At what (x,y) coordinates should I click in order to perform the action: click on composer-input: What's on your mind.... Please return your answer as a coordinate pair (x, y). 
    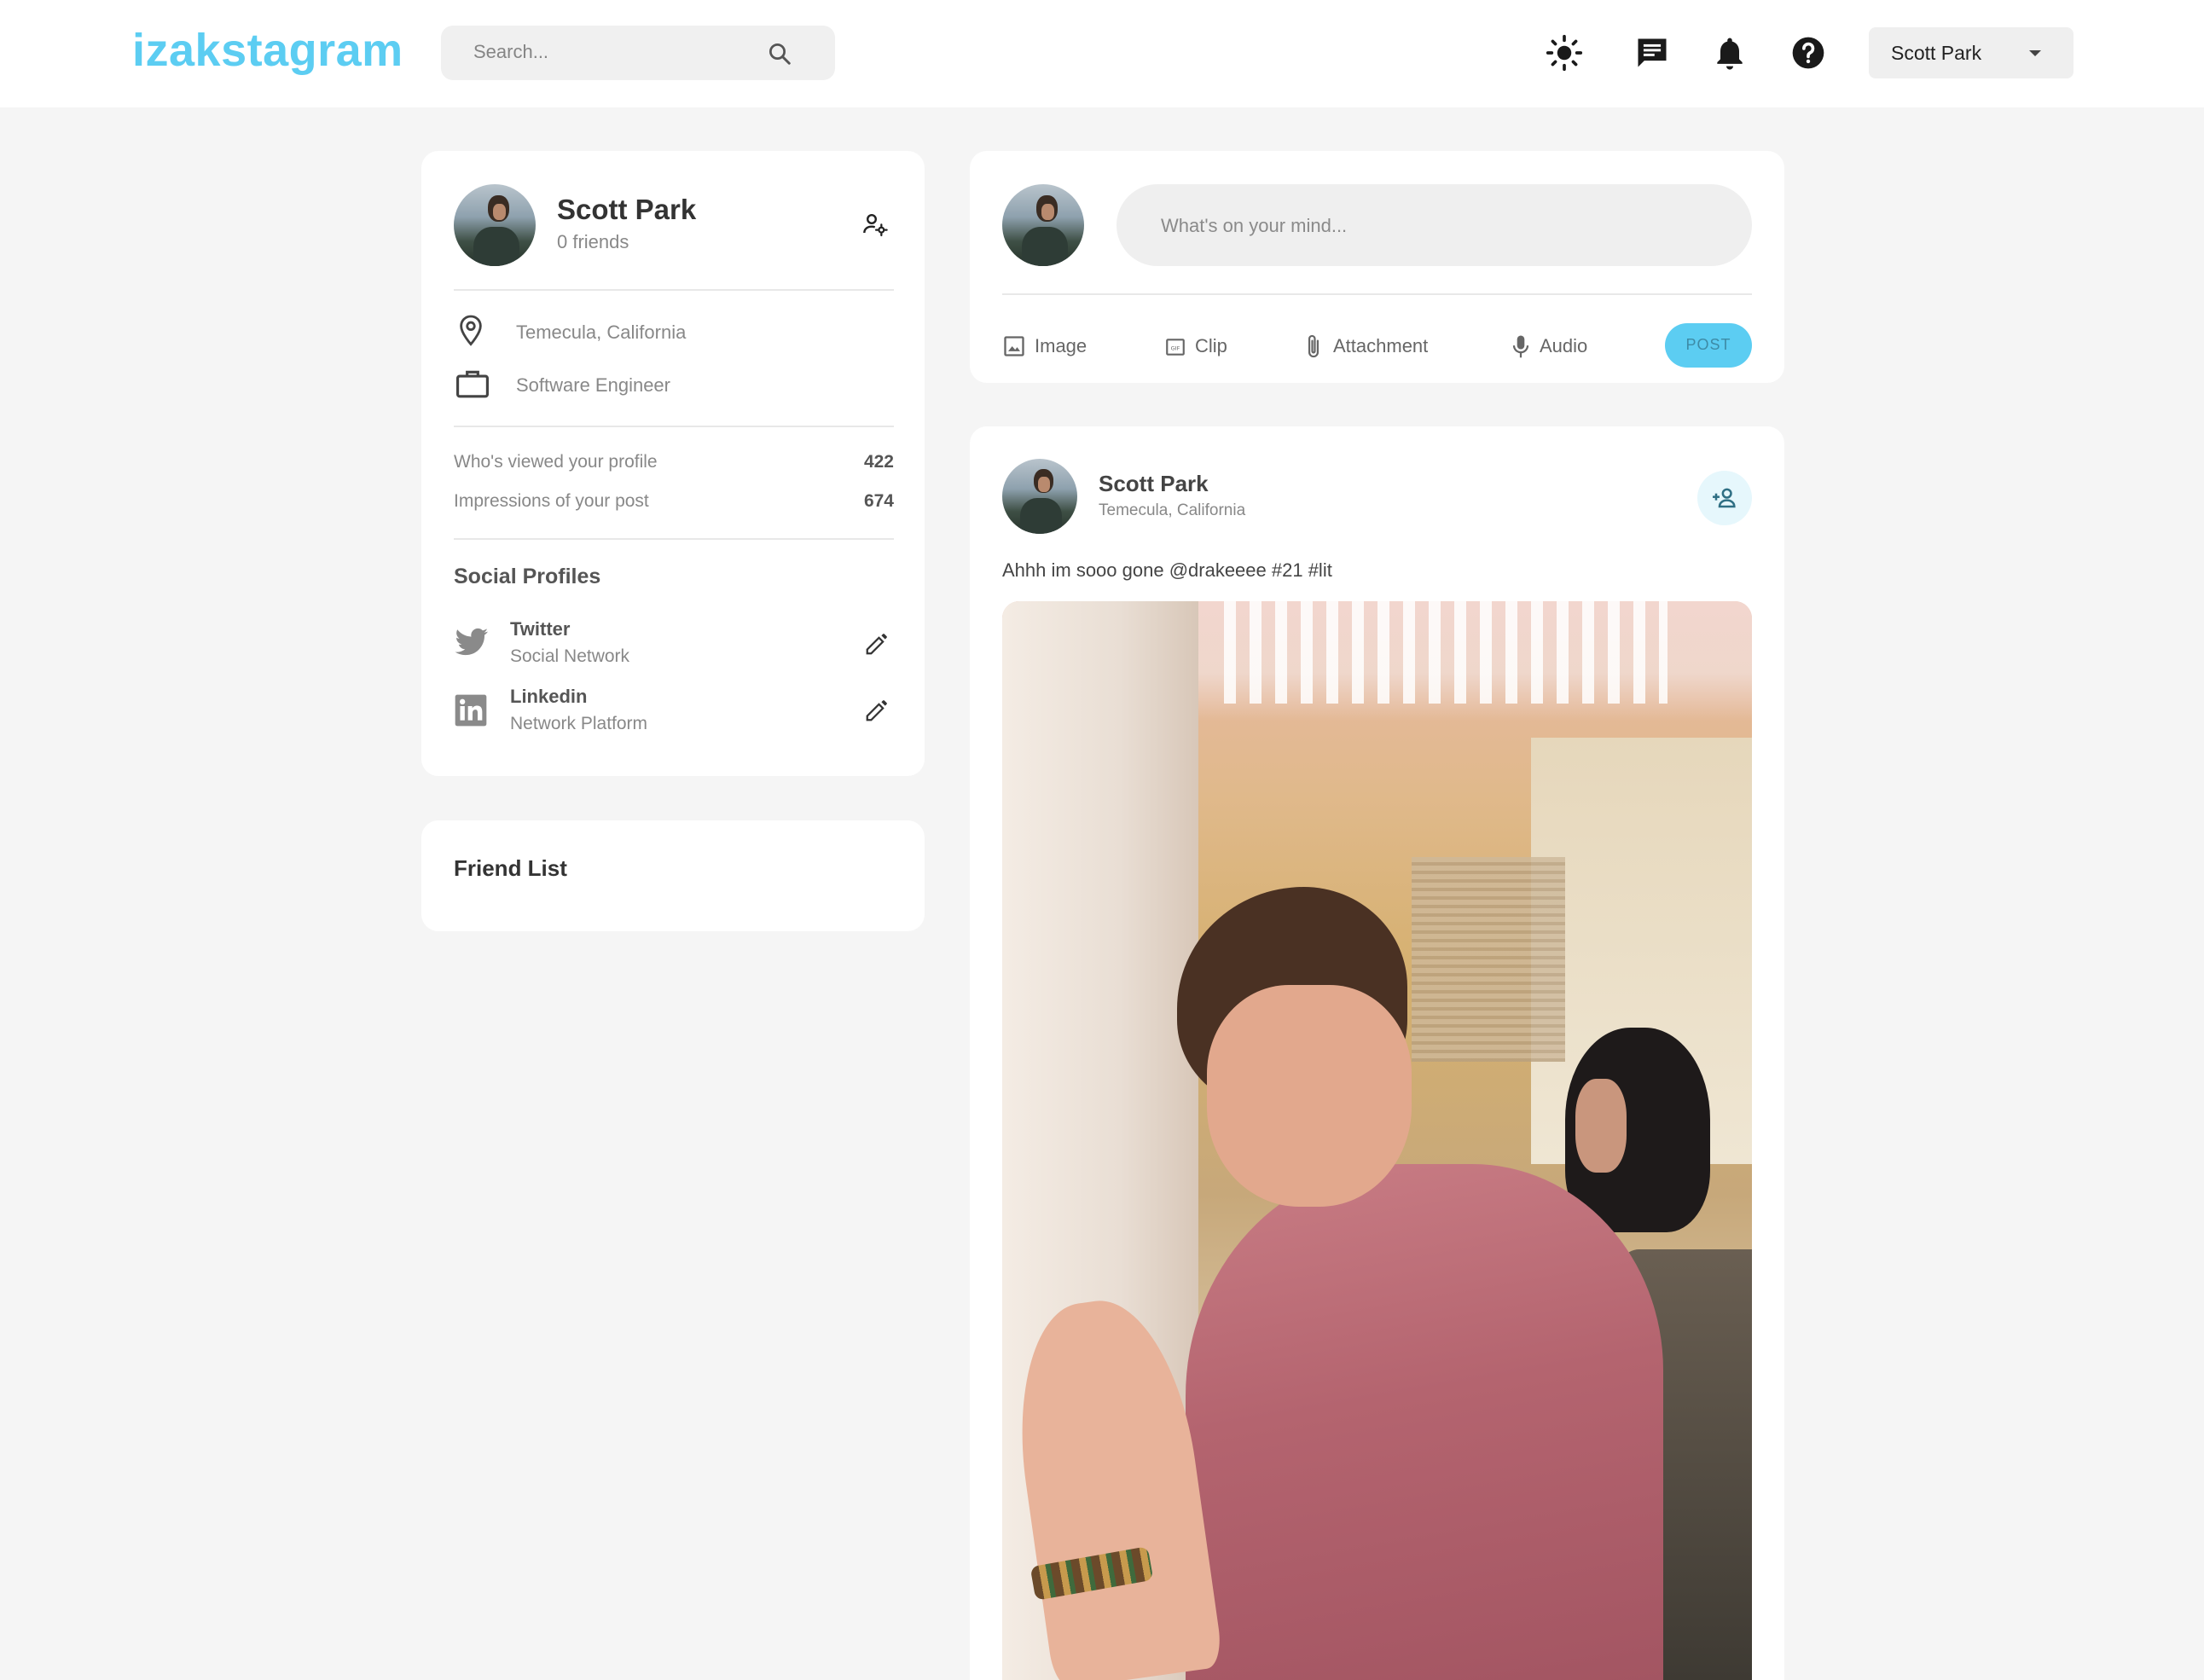
    Looking at the image, I should click on (1434, 225).